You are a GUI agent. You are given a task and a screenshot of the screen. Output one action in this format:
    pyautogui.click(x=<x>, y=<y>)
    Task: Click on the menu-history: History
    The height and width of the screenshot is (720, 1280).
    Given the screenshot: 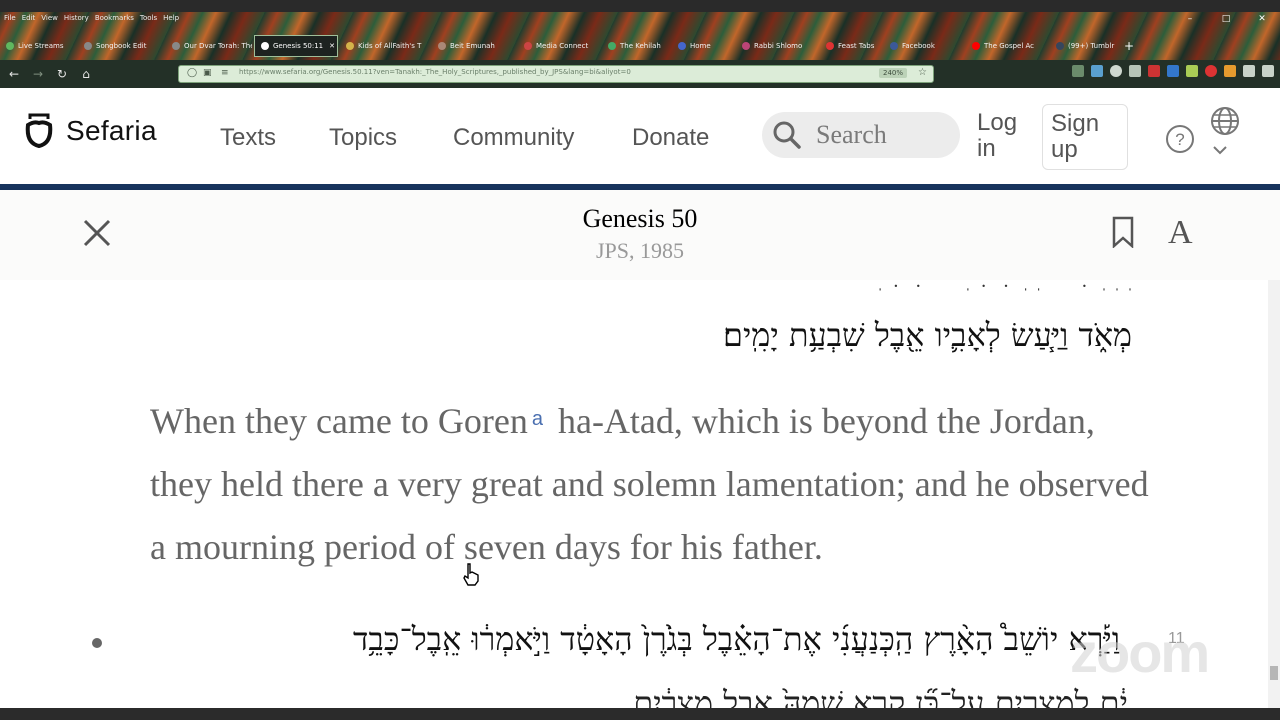 What is the action you would take?
    pyautogui.click(x=76, y=18)
    